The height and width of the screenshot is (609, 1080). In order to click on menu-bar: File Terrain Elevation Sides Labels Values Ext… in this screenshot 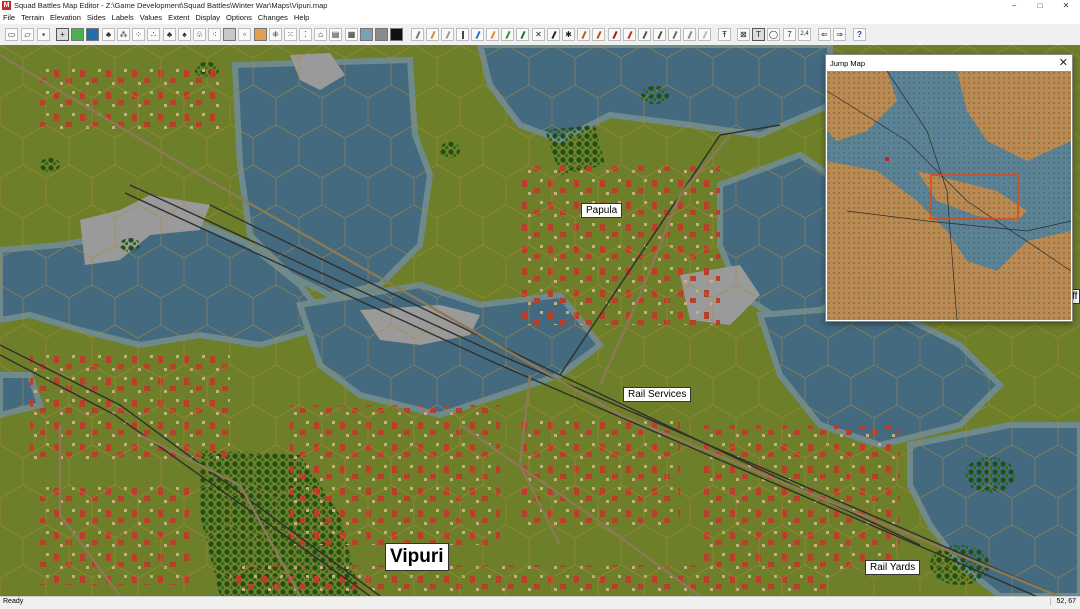, I will do `click(540, 18)`.